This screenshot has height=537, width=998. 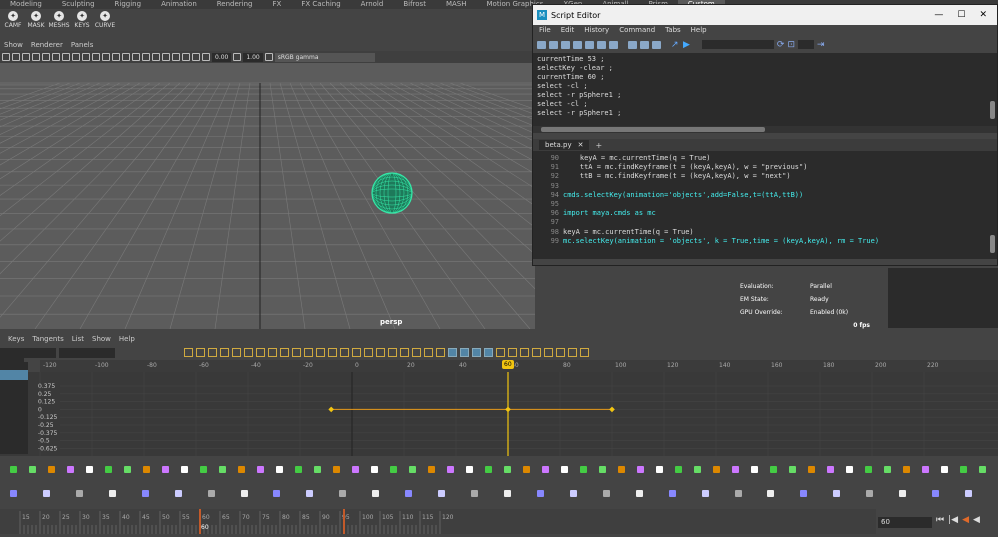 What do you see at coordinates (196, 57) in the screenshot?
I see `xray-joints-icon` at bounding box center [196, 57].